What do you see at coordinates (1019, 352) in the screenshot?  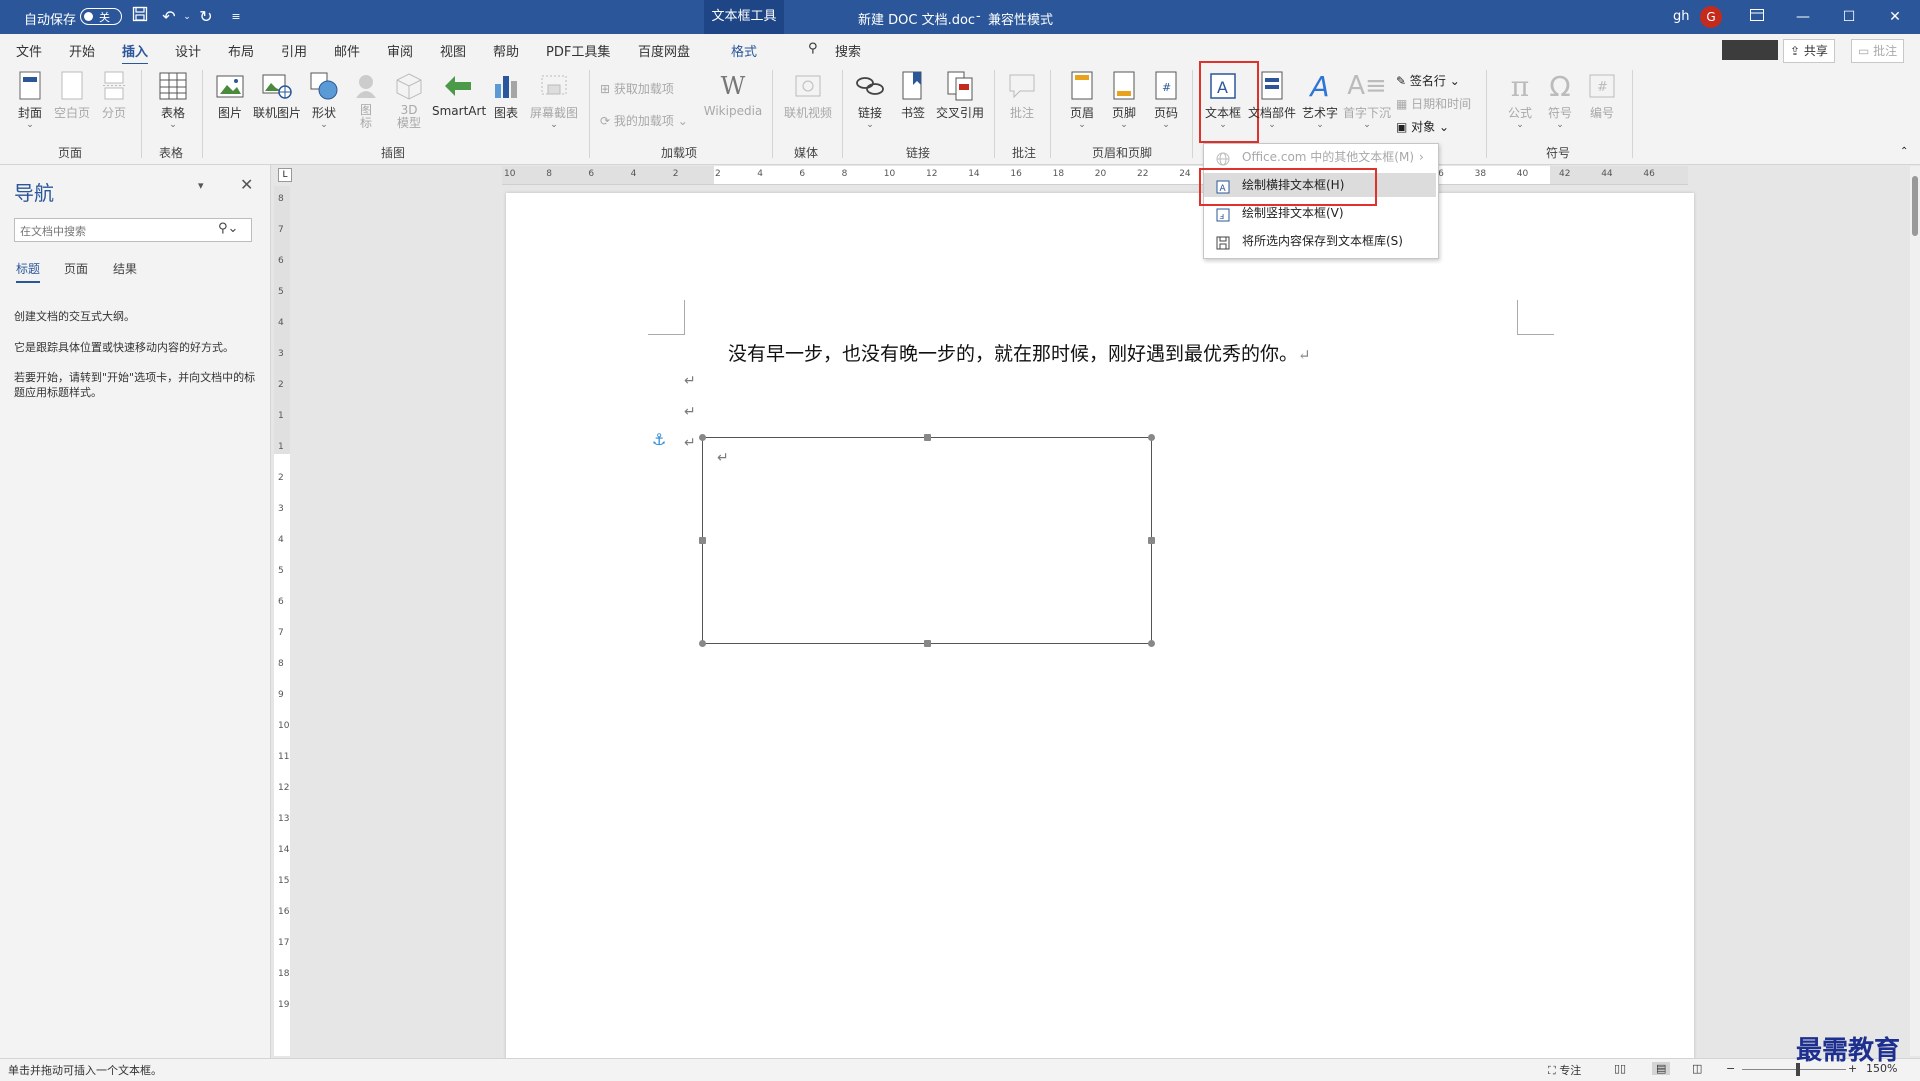 I see `document-paragraph: 没有早一步，也没有晚一步的，就在那时候，刚好遇到最优秀的你。↵` at bounding box center [1019, 352].